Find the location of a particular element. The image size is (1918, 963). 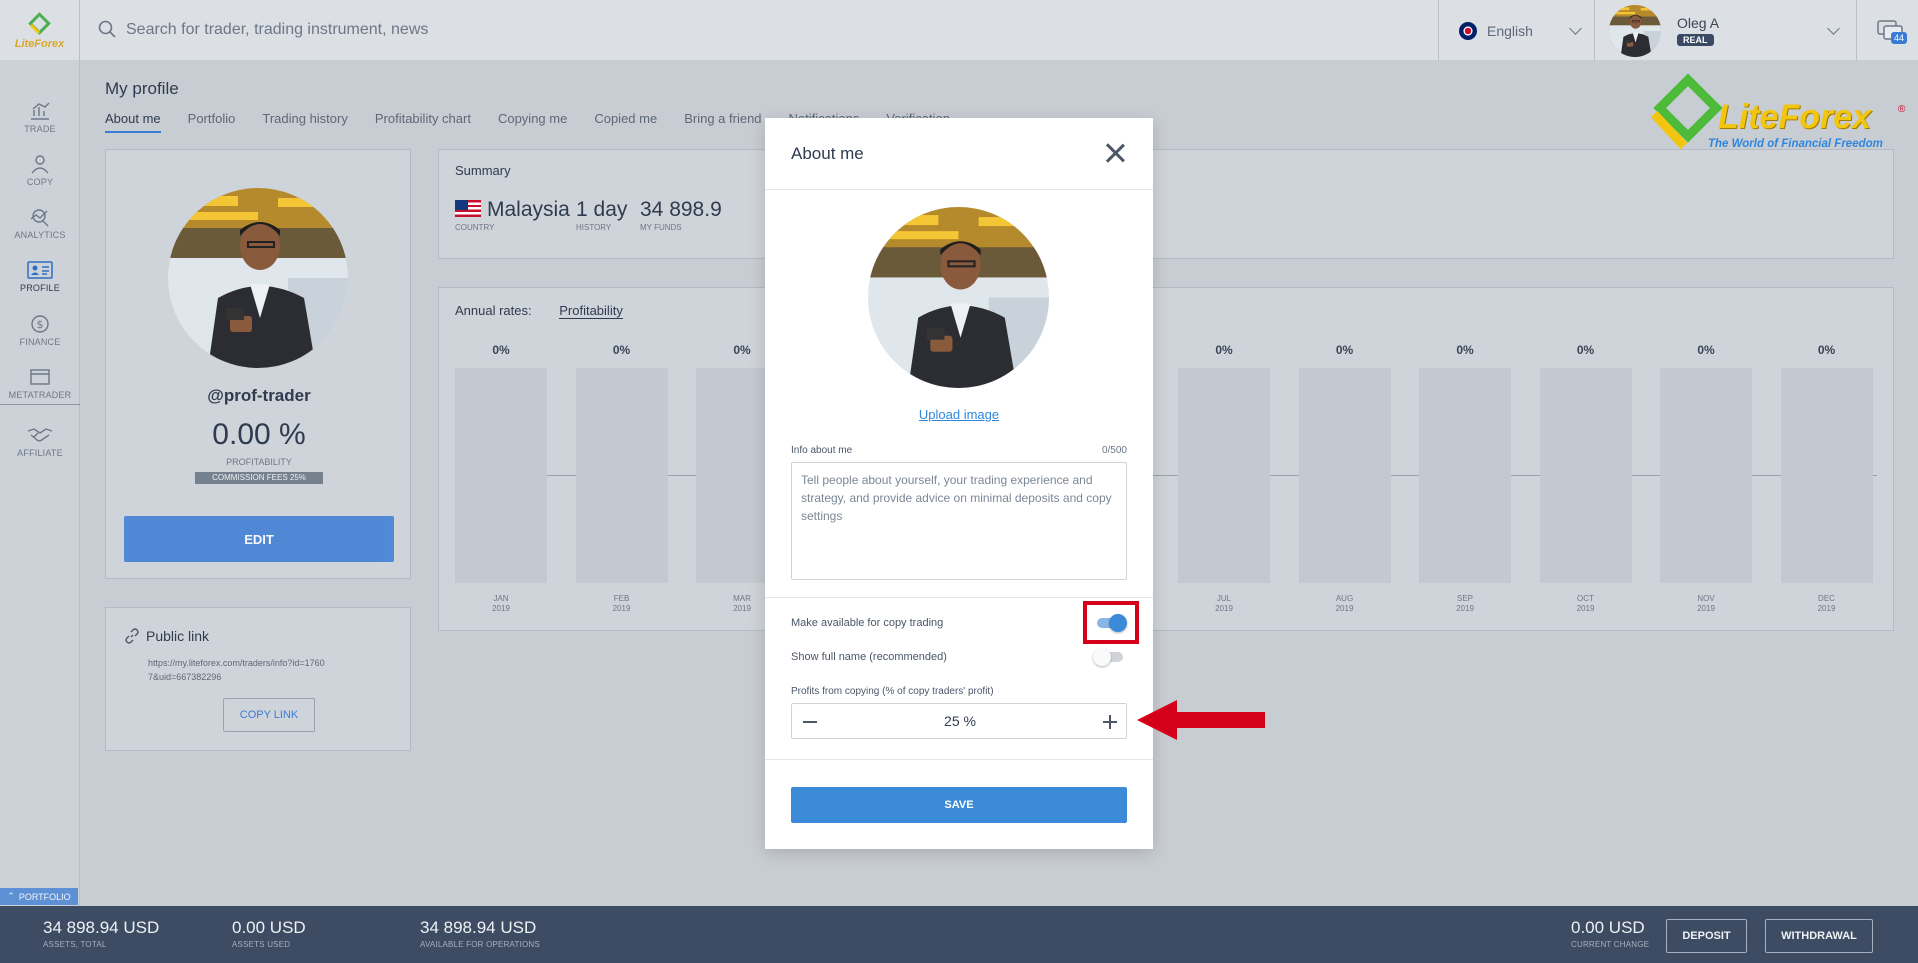

tab-bring-a-friend: Bring a friend is located at coordinates (722, 122).